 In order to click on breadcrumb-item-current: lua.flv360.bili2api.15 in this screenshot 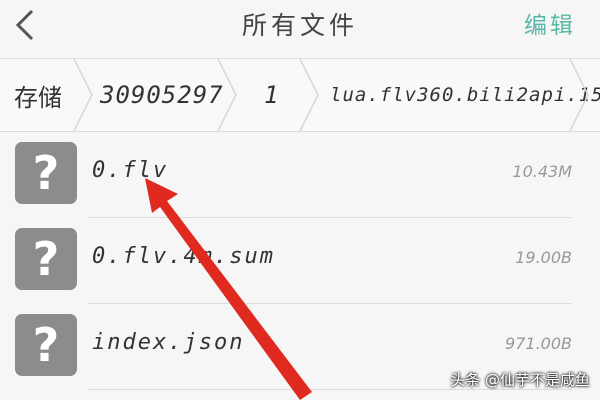, I will do `click(465, 95)`.